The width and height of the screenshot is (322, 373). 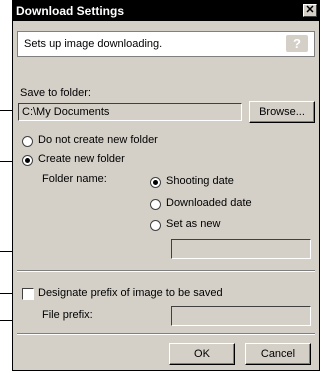 What do you see at coordinates (130, 112) in the screenshot?
I see `save-folder-field: C:\My Documents` at bounding box center [130, 112].